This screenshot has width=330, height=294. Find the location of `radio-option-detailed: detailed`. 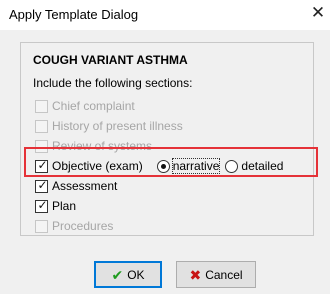

radio-option-detailed: detailed is located at coordinates (254, 166).